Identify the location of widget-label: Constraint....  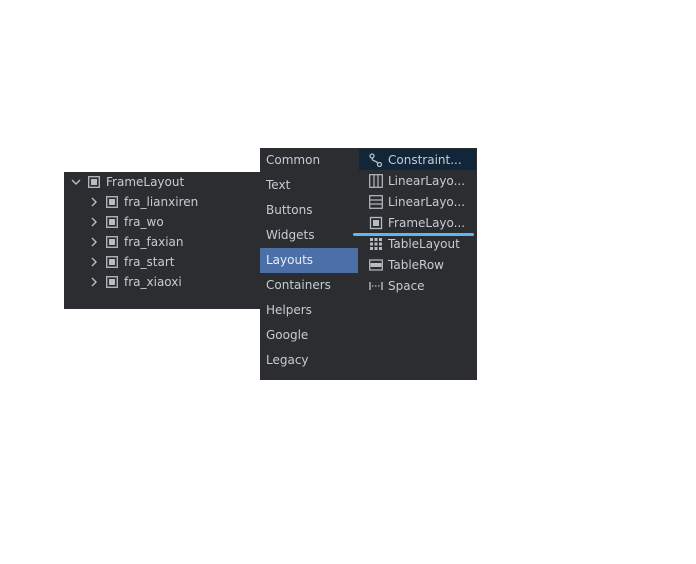
(425, 159).